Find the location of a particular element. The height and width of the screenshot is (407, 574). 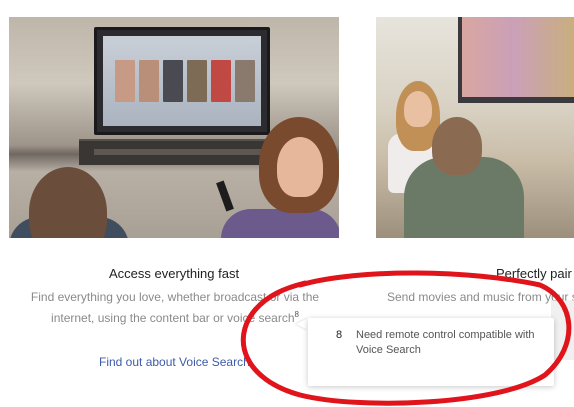

feature-title: Perfectly pair is located at coordinates (534, 273).